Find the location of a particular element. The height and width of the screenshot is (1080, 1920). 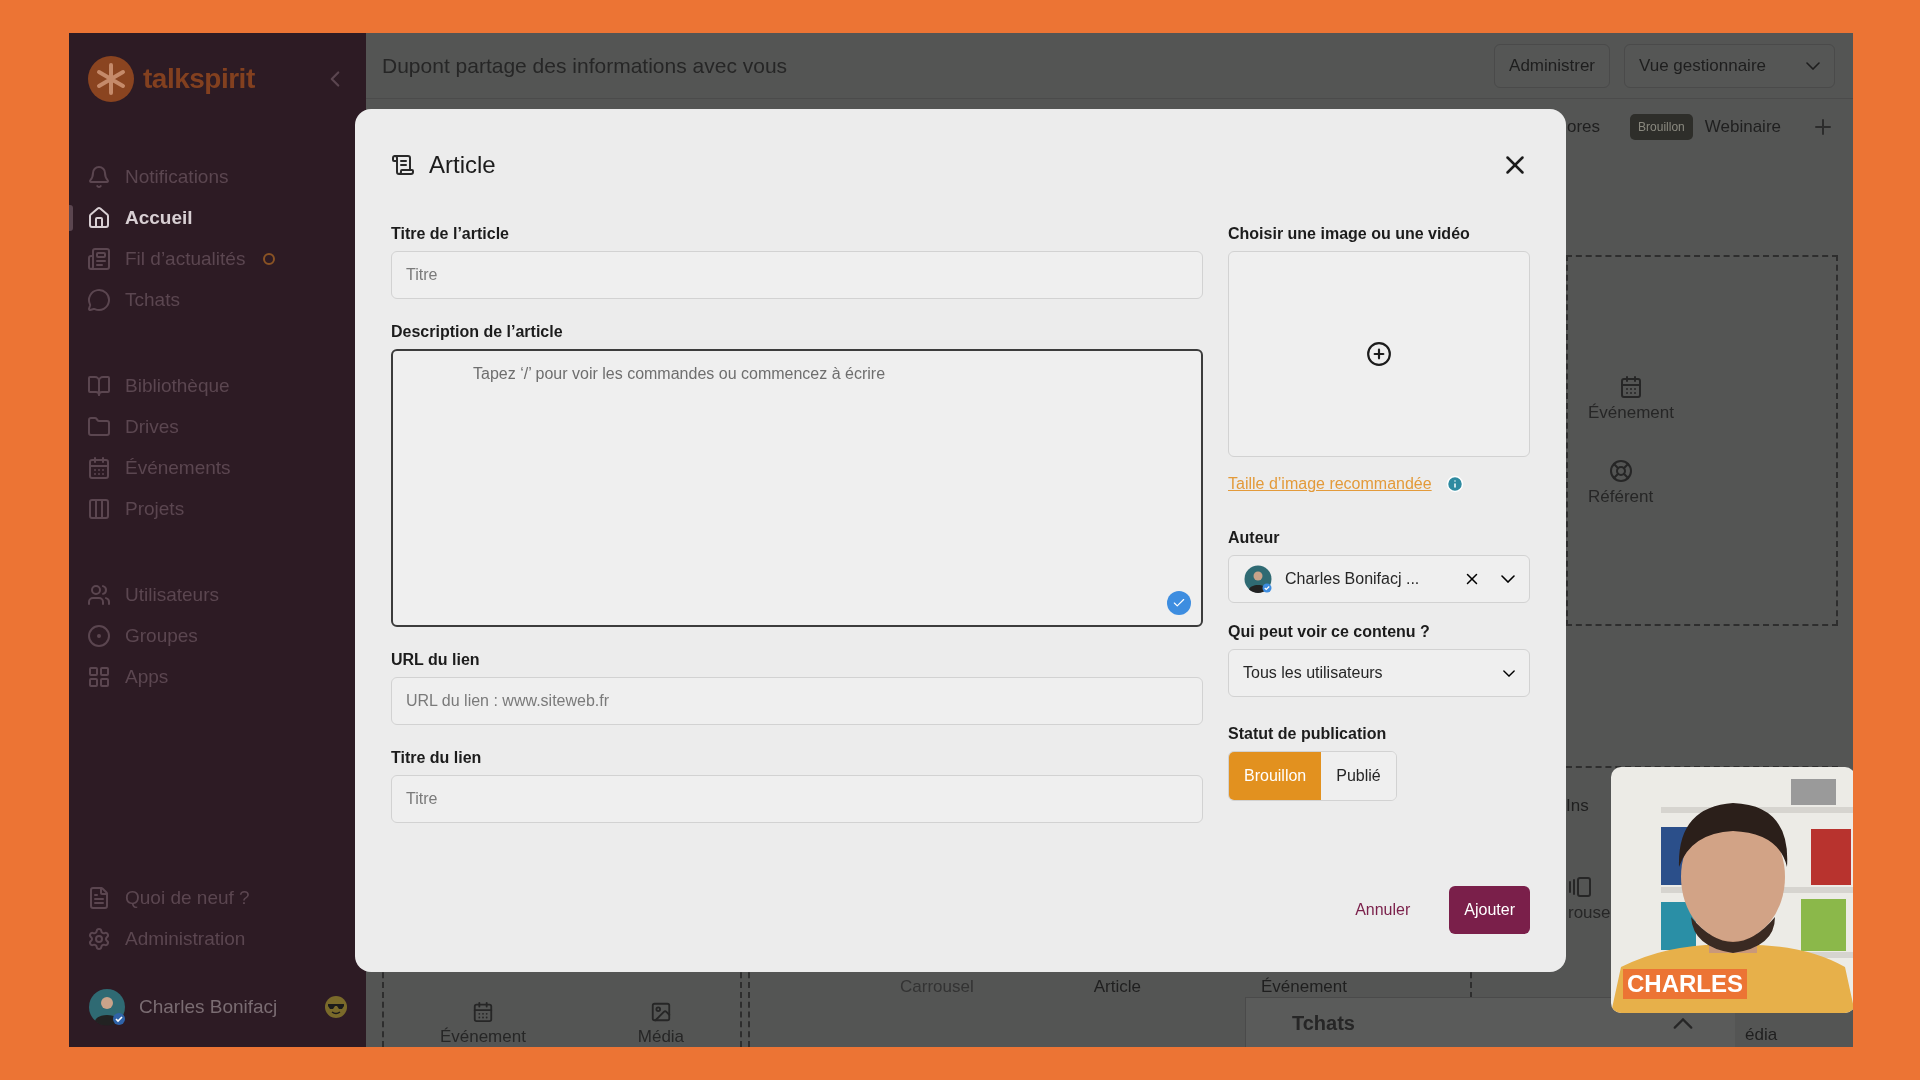

lifebuoy-icon is located at coordinates (1620, 470).